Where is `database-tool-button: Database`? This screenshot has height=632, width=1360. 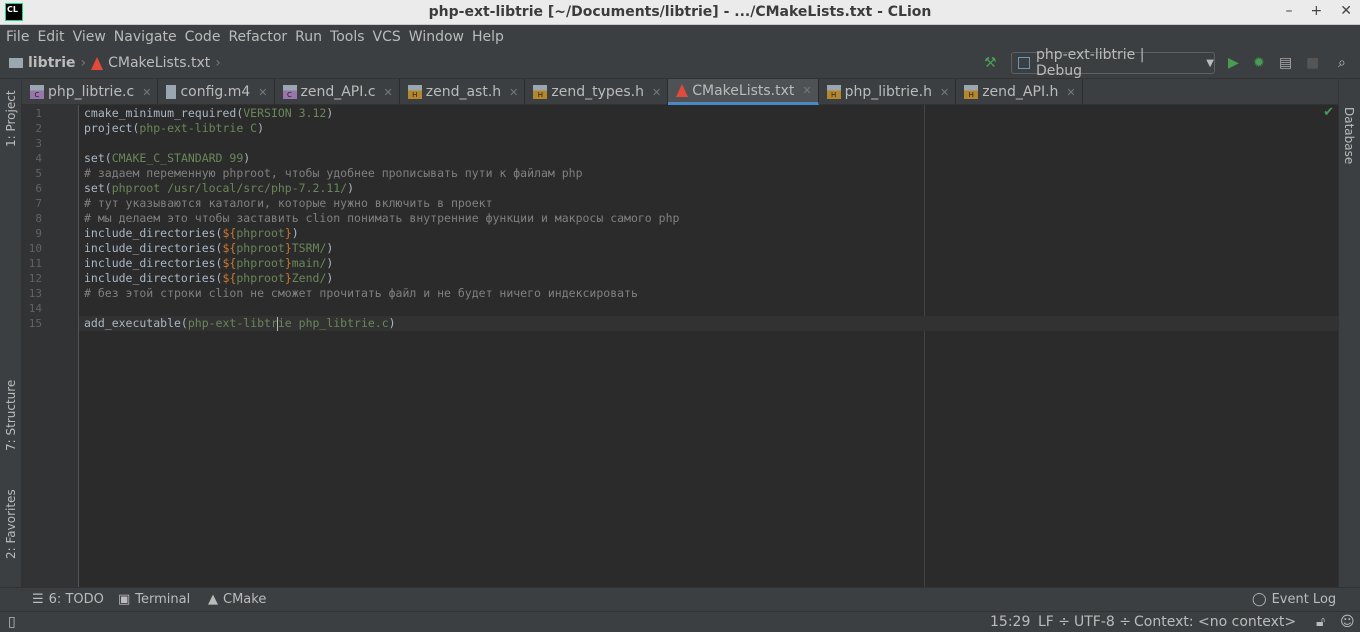 database-tool-button: Database is located at coordinates (1349, 135).